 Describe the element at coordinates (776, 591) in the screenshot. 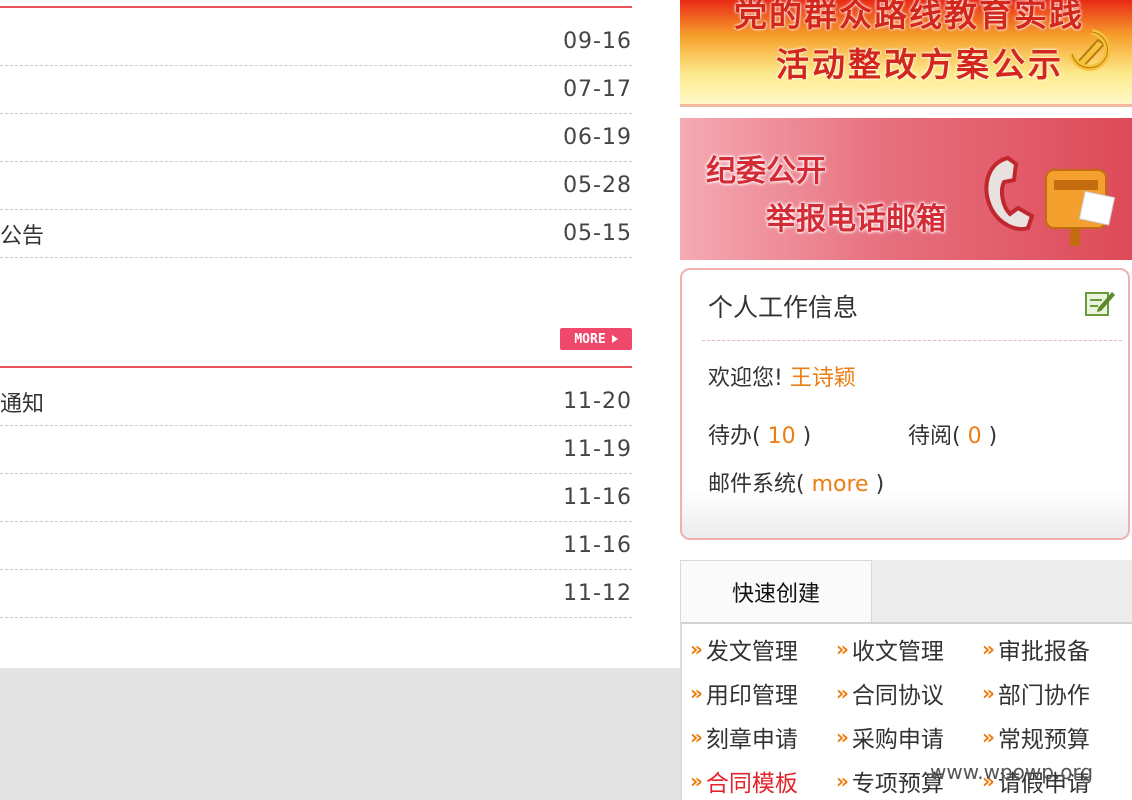

I see `tab-quick-create: 快速创建` at that location.